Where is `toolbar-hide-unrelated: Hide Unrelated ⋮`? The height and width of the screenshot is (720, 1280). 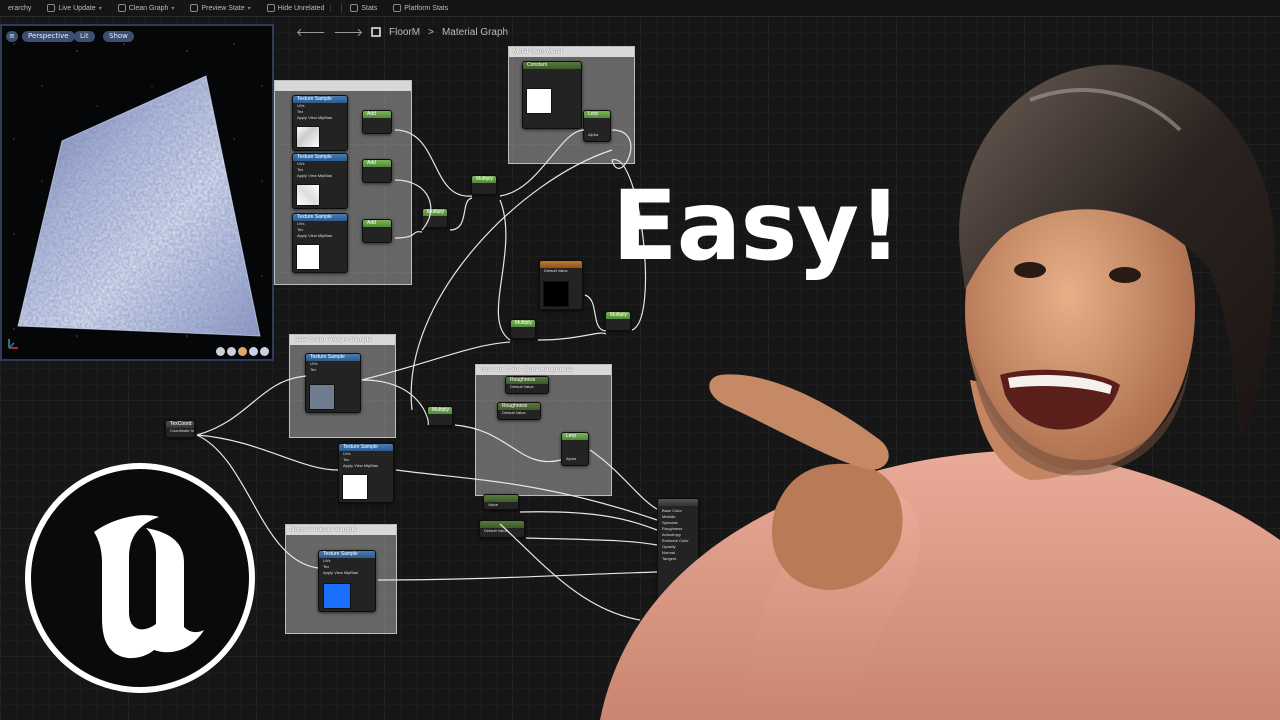
toolbar-hide-unrelated: Hide Unrelated ⋮ is located at coordinates (300, 8).